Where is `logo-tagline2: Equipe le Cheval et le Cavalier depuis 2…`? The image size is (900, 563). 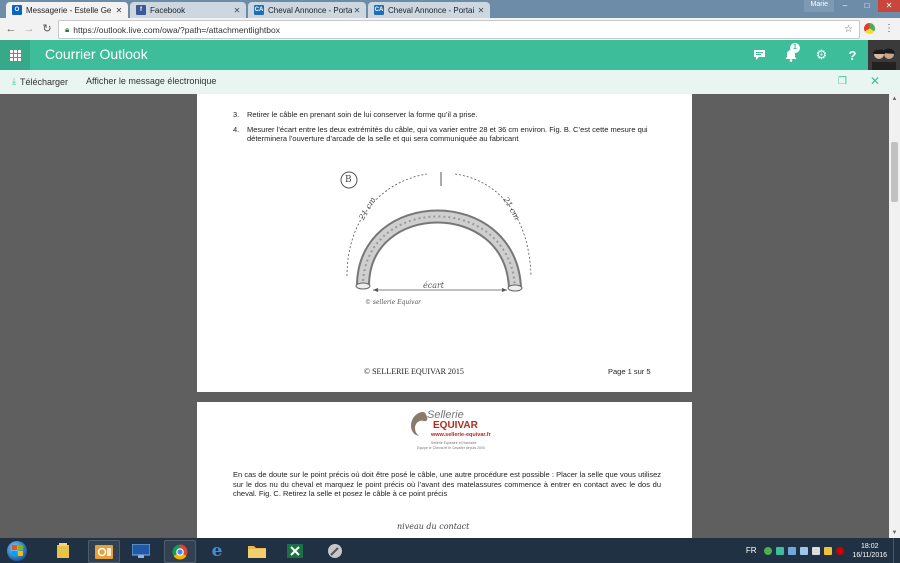
logo-tagline2: Equipe le Cheval et le Cavalier depuis 2… is located at coordinates (451, 448).